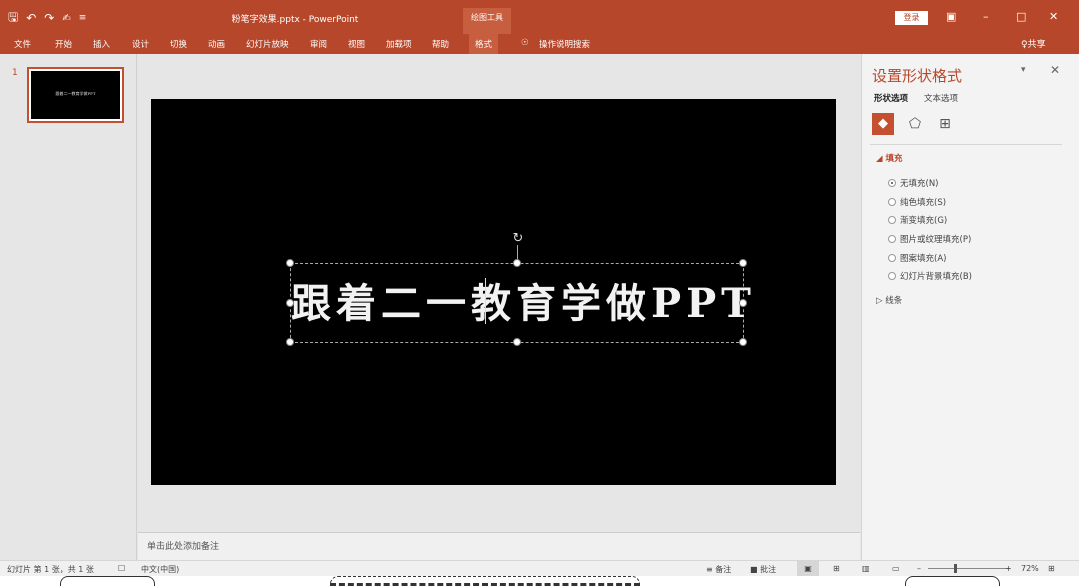 The width and height of the screenshot is (1079, 586). I want to click on chevron-down-icon: ▾, so click(1023, 70).